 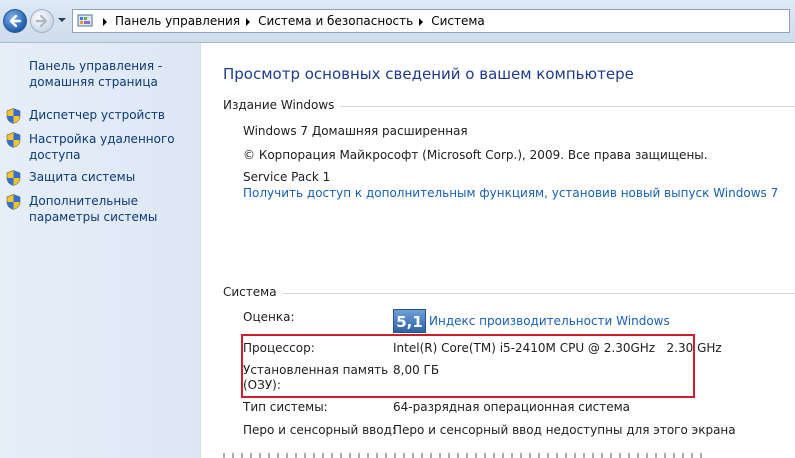 What do you see at coordinates (269, 317) in the screenshot?
I see `rating-label: Оценка:` at bounding box center [269, 317].